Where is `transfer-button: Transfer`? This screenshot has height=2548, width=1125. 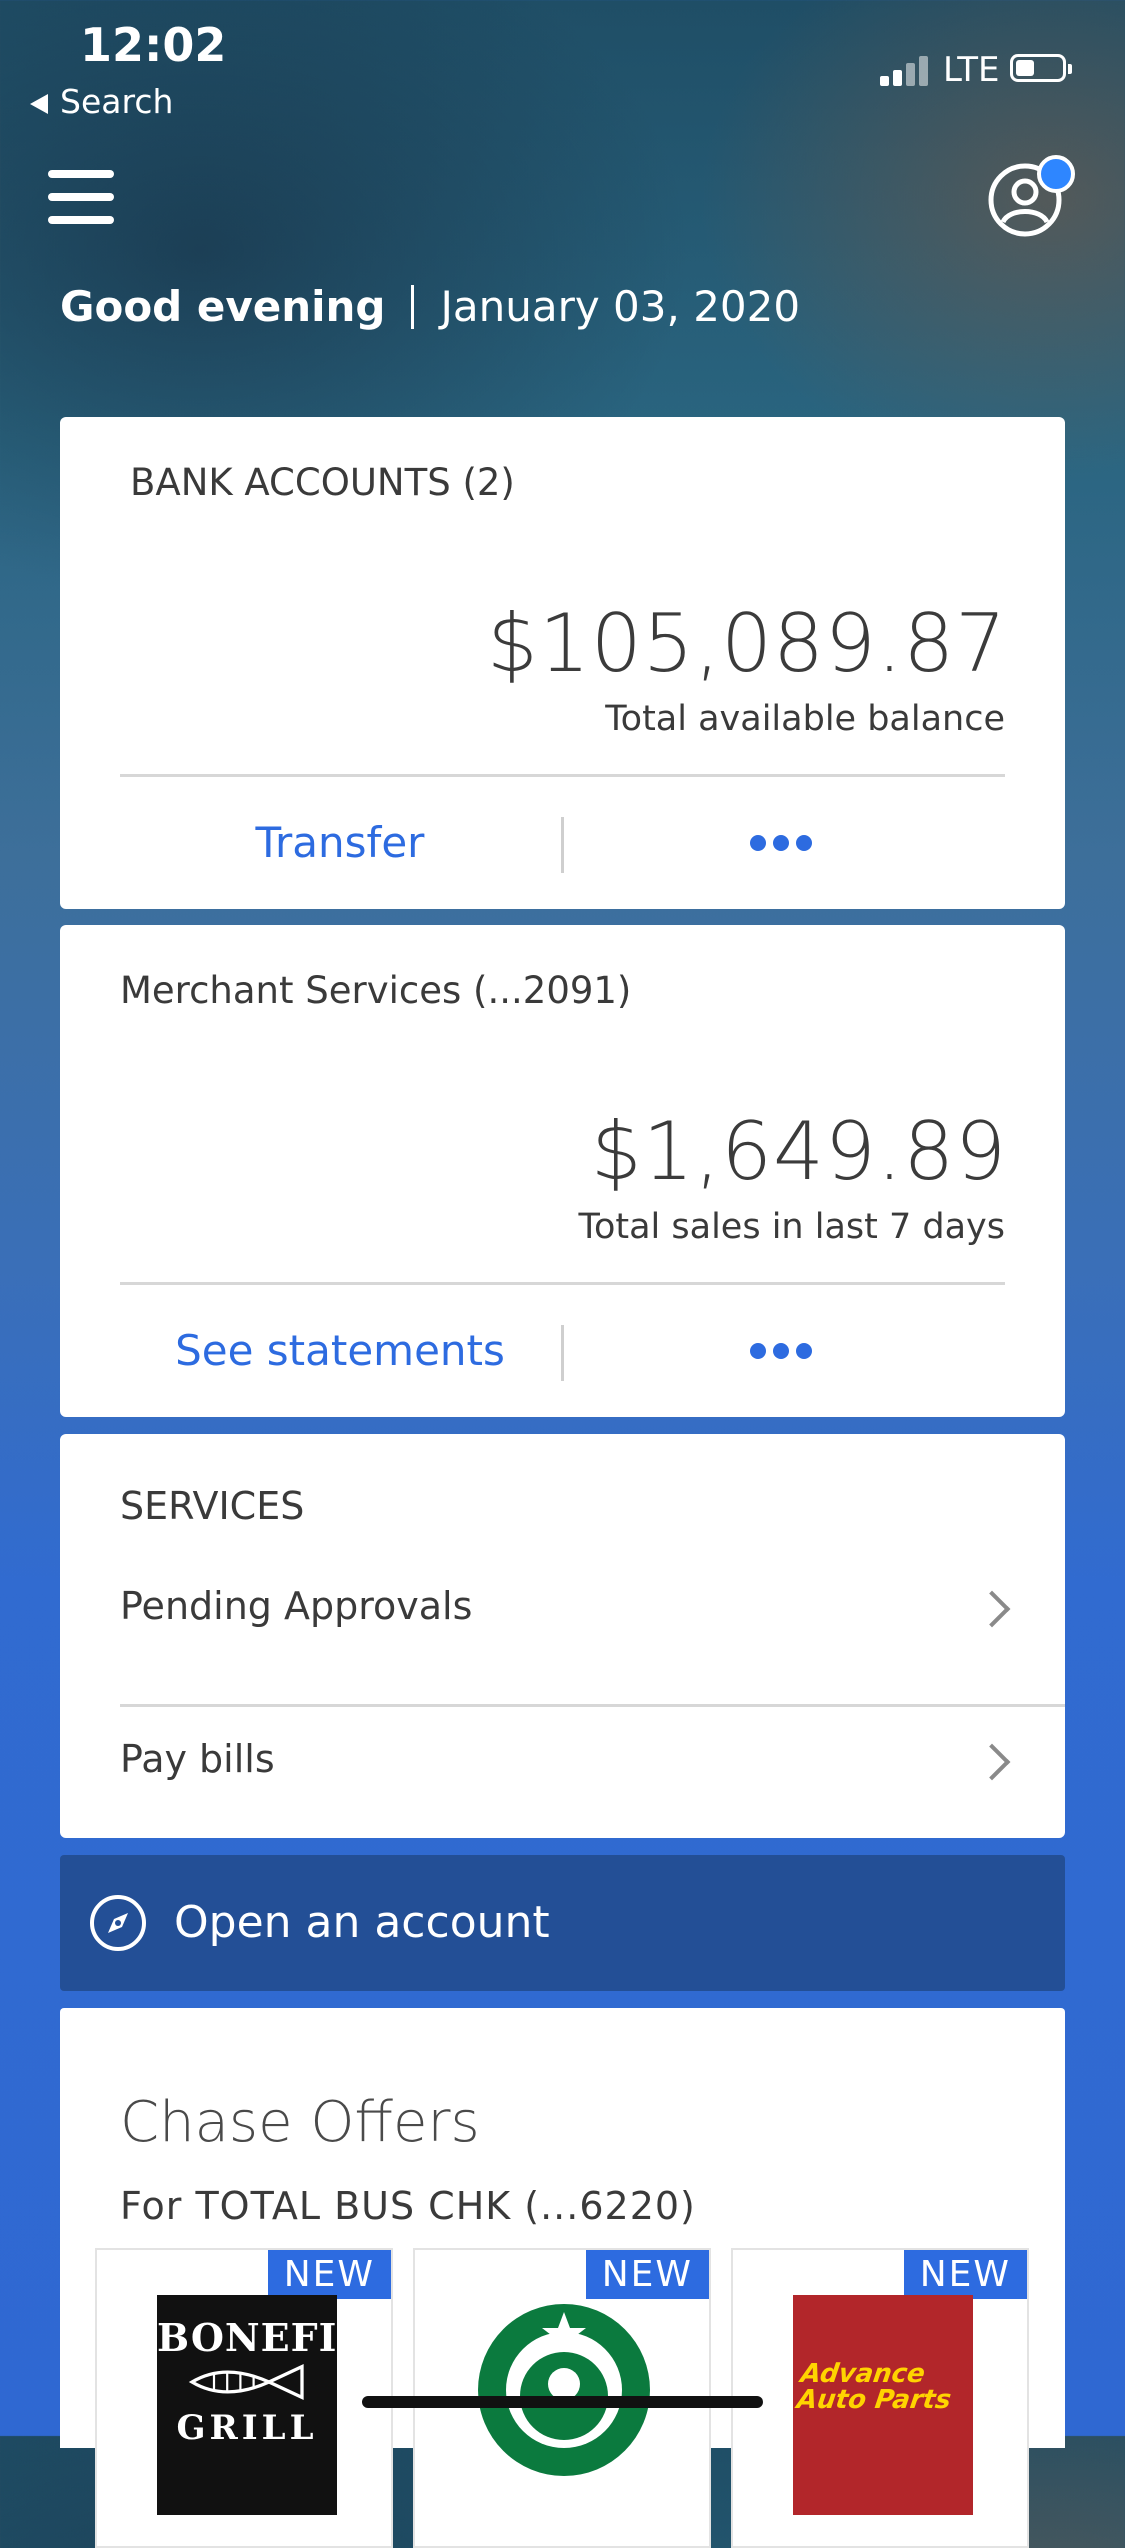
transfer-button: Transfer is located at coordinates (340, 842).